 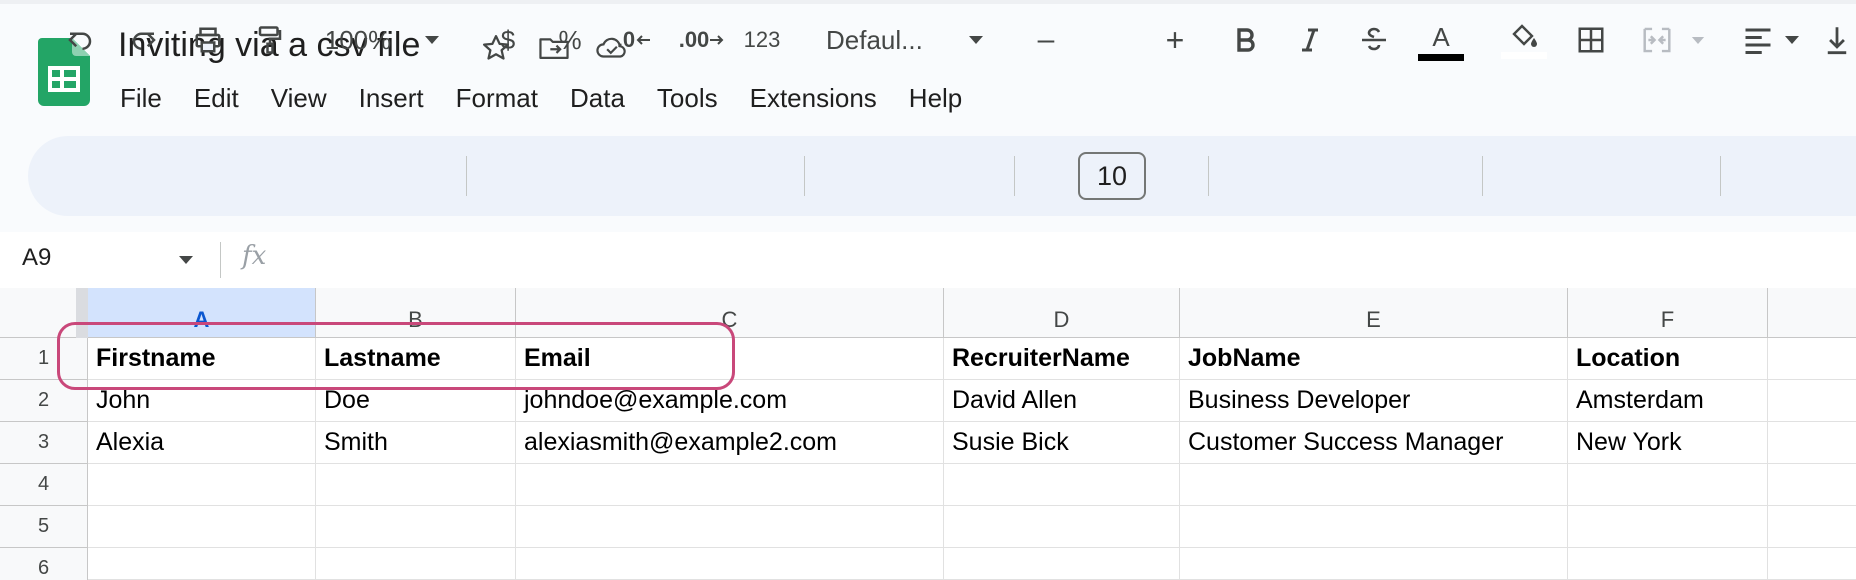 What do you see at coordinates (730, 564) in the screenshot?
I see `cell-c6` at bounding box center [730, 564].